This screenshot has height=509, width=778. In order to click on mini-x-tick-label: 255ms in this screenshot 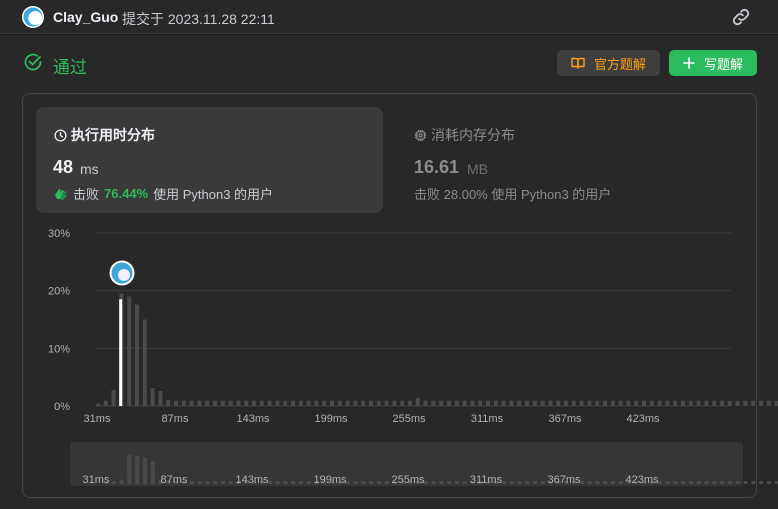, I will do `click(408, 480)`.